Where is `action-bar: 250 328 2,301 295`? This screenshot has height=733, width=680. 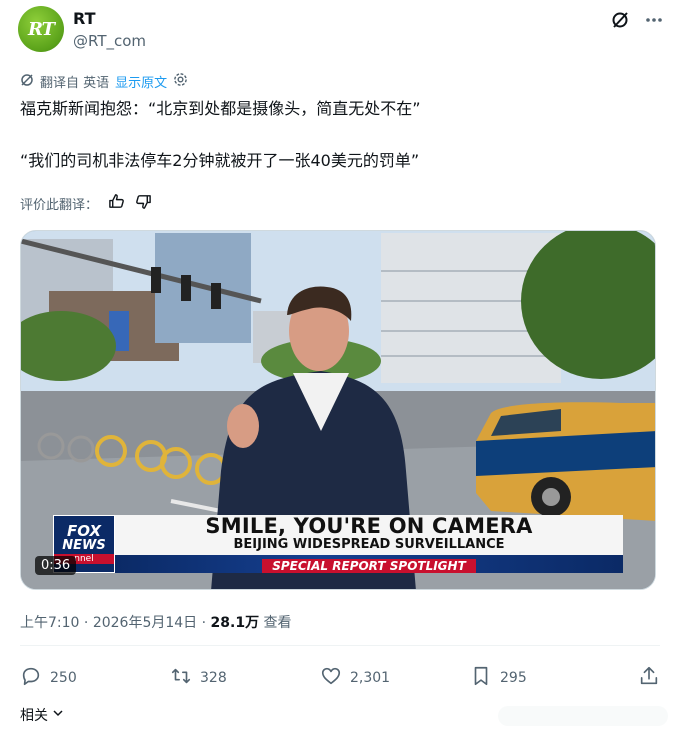 action-bar: 250 328 2,301 295 is located at coordinates (340, 678).